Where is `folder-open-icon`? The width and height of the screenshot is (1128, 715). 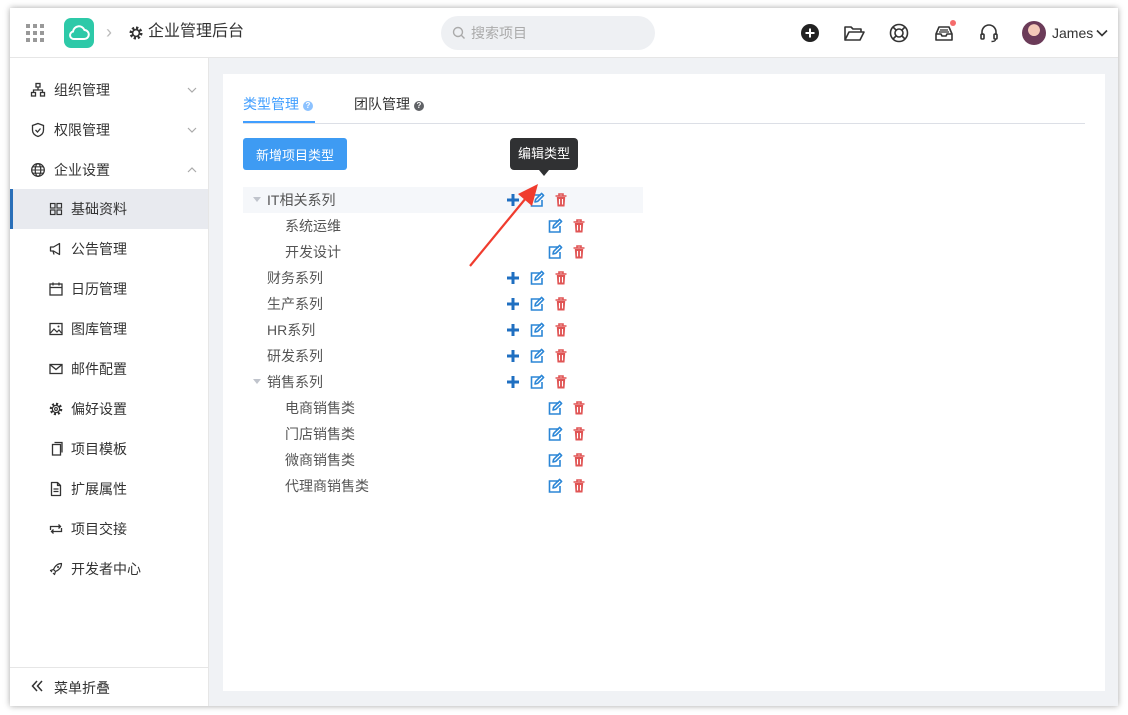
folder-open-icon is located at coordinates (854, 33).